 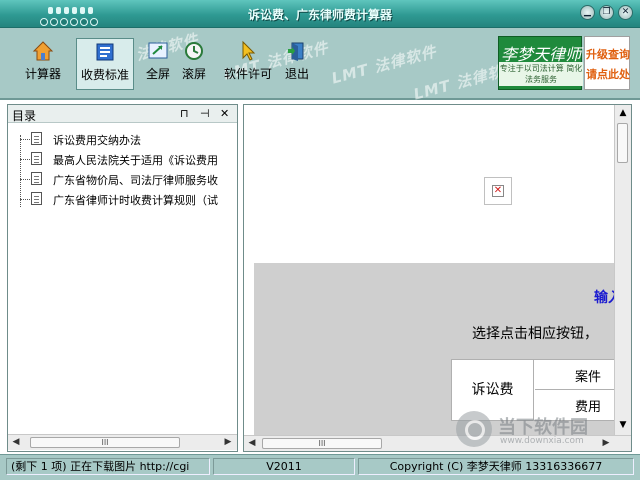 What do you see at coordinates (541, 74) in the screenshot?
I see `ad-lawyer-slogan: 专注于以司法计算 简化法务服务` at bounding box center [541, 74].